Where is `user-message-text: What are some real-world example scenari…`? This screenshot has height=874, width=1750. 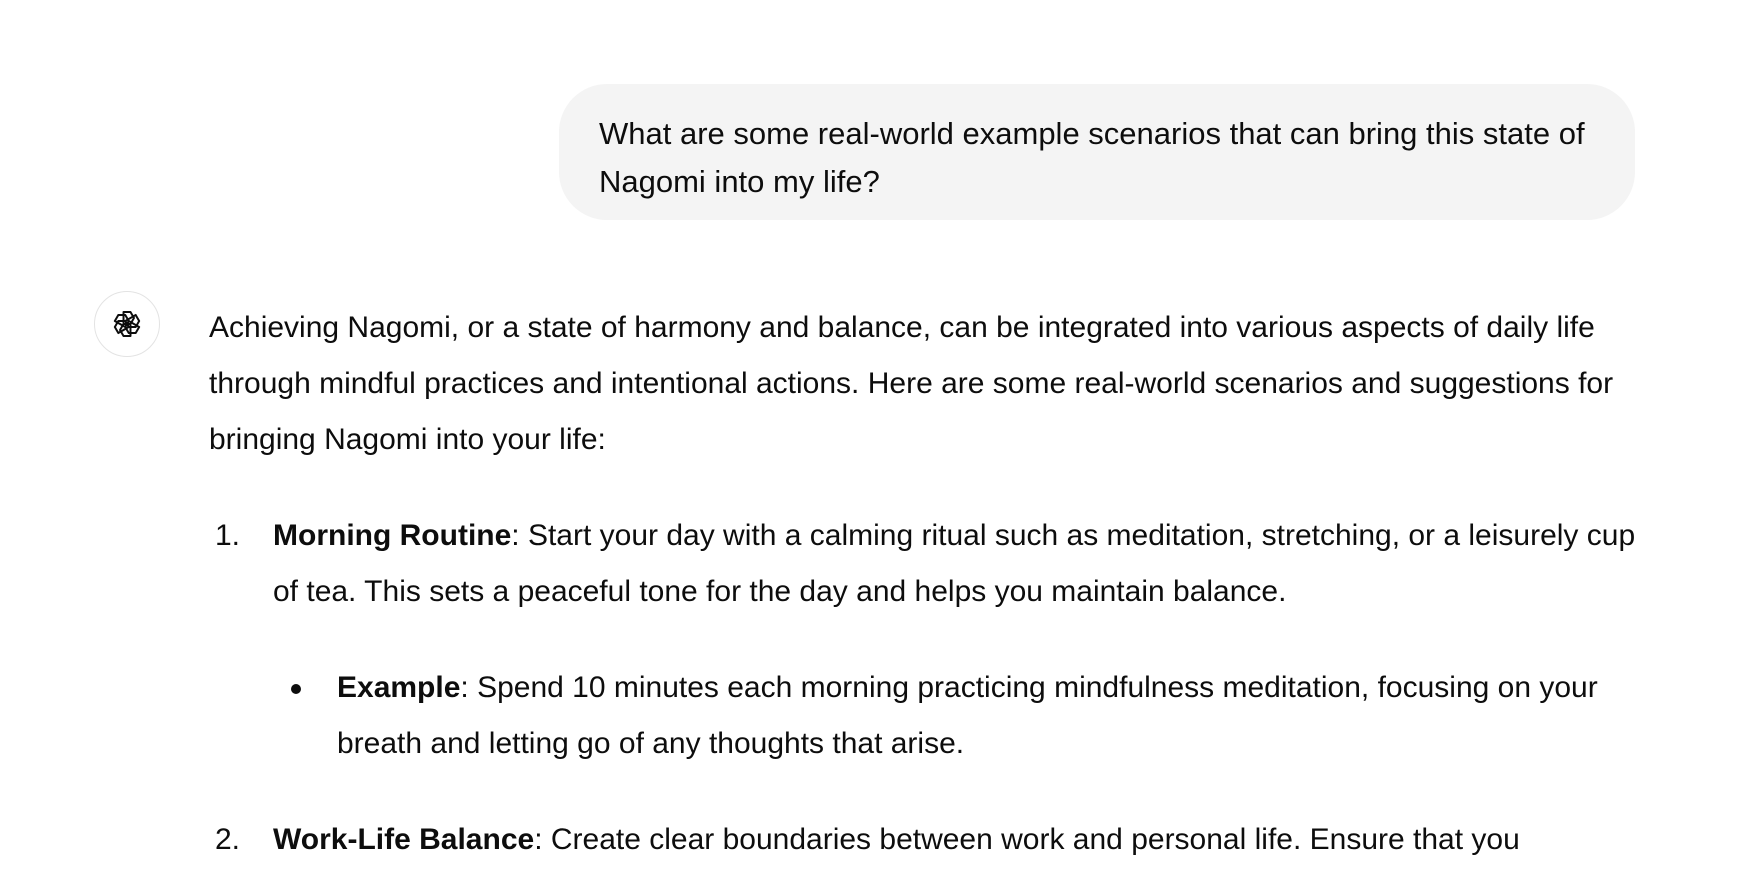 user-message-text: What are some real-world example scenari… is located at coordinates (1092, 157).